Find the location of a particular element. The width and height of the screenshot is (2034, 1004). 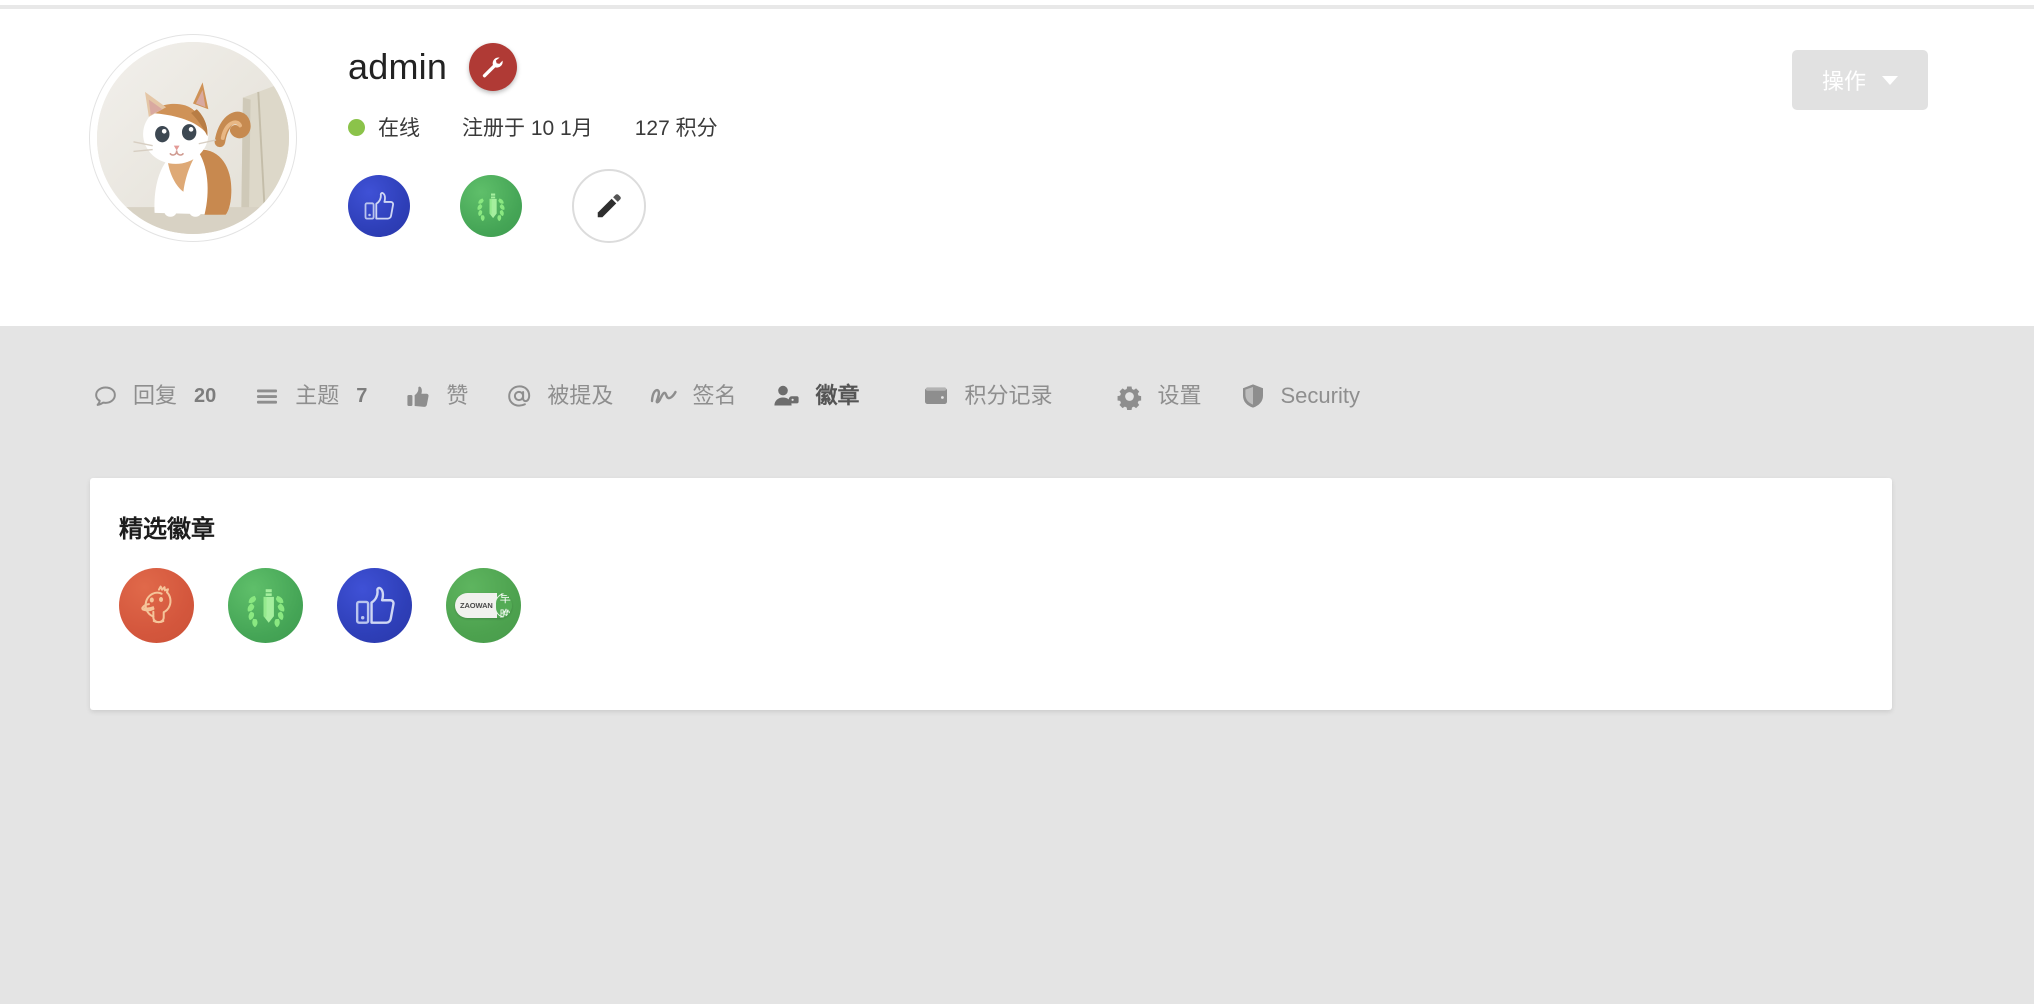

tab-topics-count: 7 is located at coordinates (362, 396).